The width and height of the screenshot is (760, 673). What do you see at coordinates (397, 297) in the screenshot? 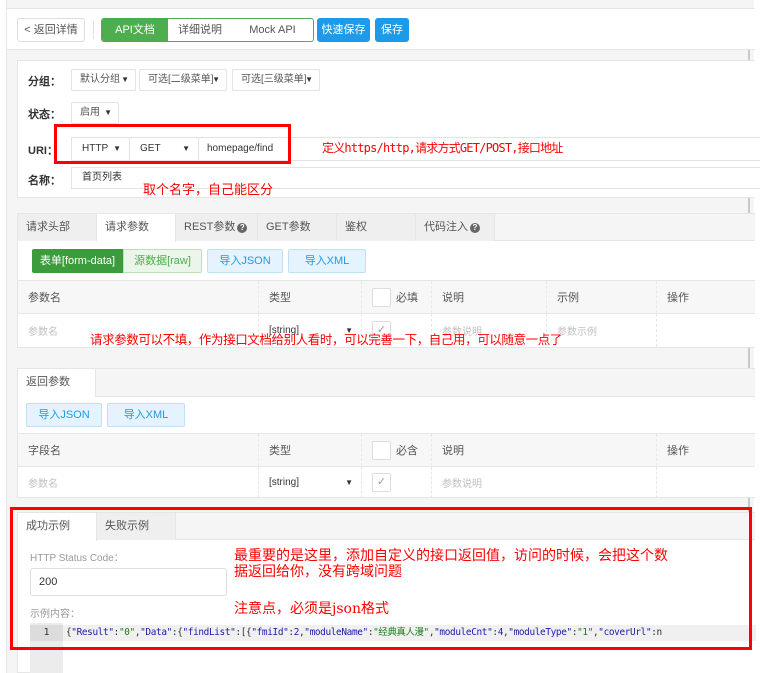
I see `column-header: 必填` at bounding box center [397, 297].